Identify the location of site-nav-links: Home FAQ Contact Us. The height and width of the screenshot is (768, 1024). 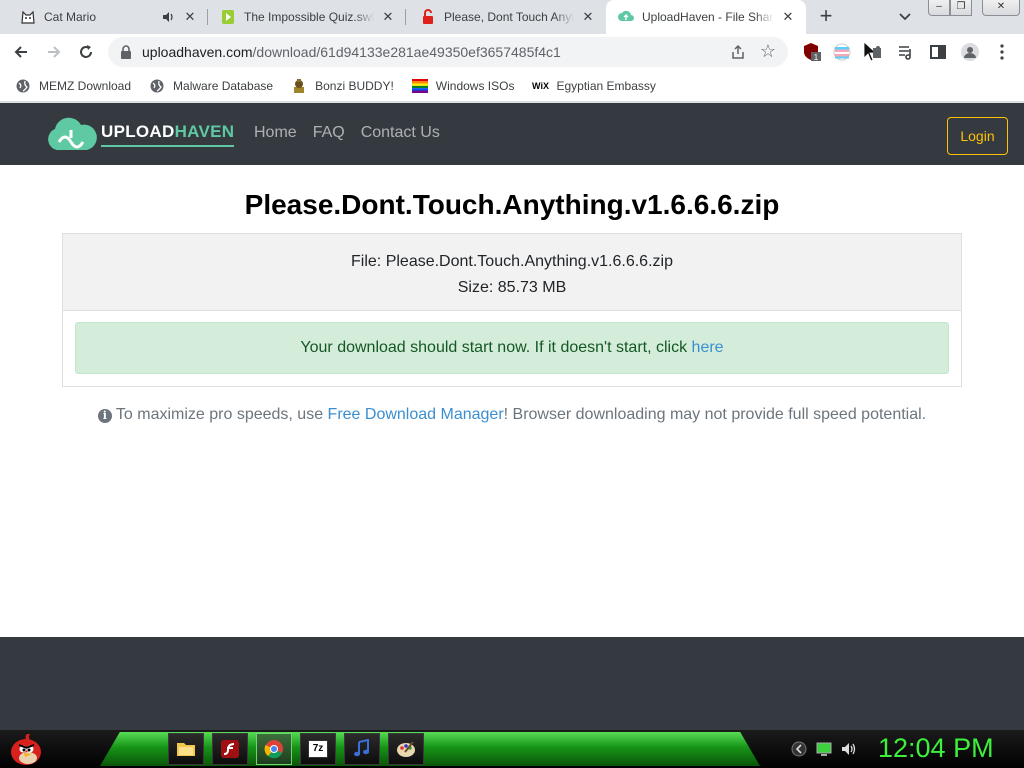
(355, 133).